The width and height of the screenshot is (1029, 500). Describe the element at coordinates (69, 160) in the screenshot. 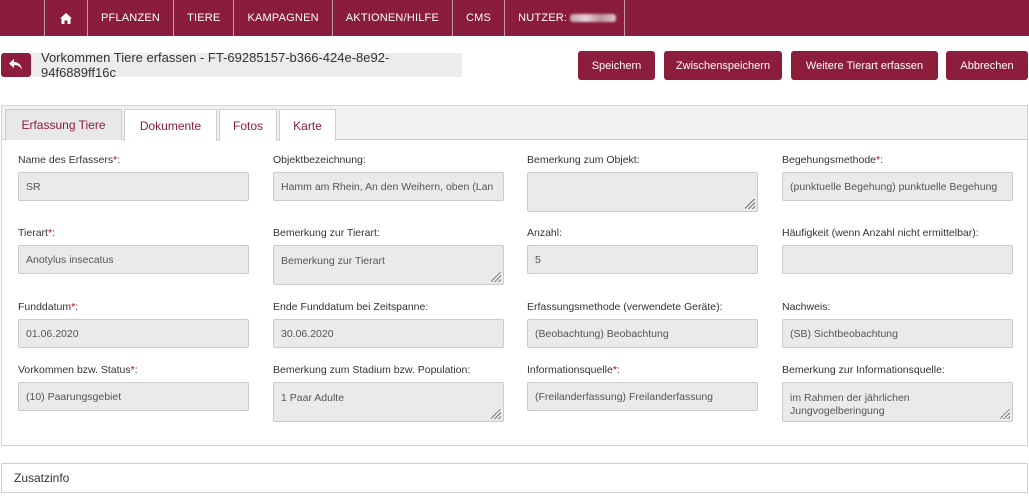

I see `label-name-erfasser: Name des Erfassers*:` at that location.